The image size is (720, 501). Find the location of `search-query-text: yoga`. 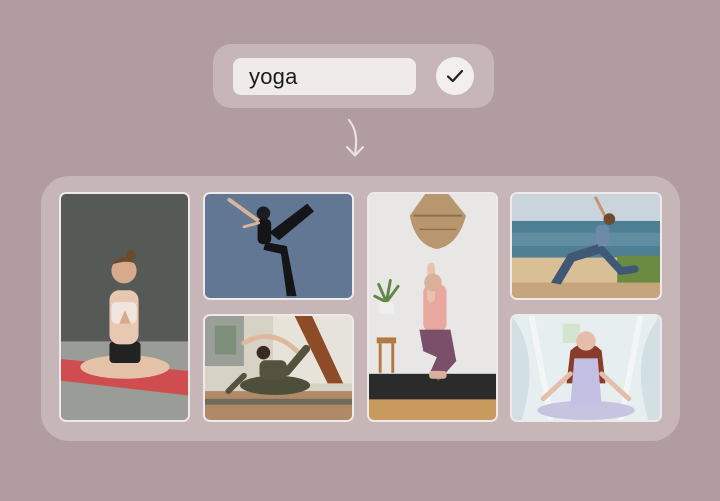

search-query-text: yoga is located at coordinates (273, 76).